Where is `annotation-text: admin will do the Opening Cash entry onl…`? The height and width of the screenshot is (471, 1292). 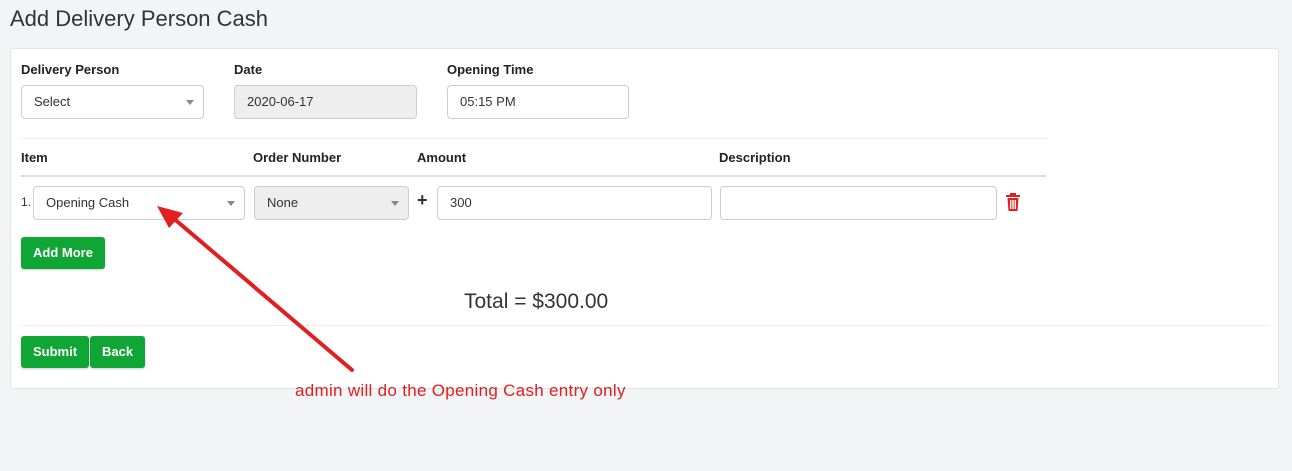 annotation-text: admin will do the Opening Cash entry onl… is located at coordinates (460, 390).